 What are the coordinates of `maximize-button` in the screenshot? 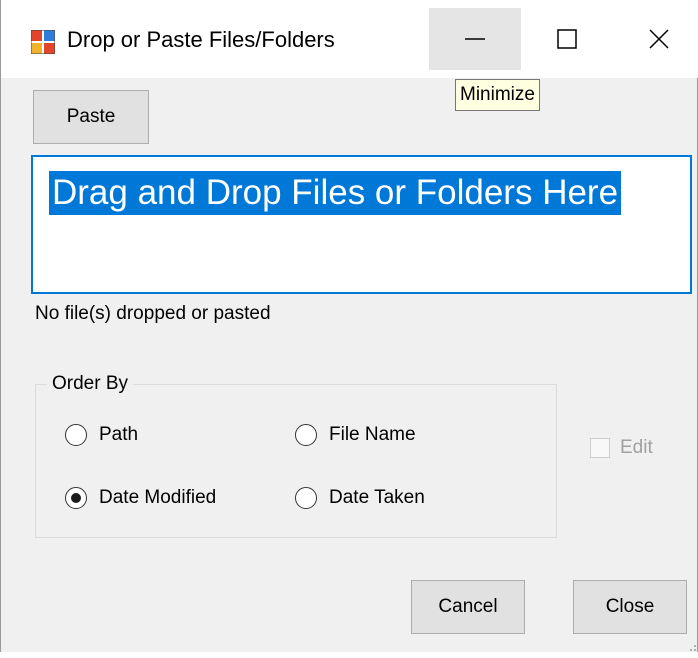 It's located at (567, 39).